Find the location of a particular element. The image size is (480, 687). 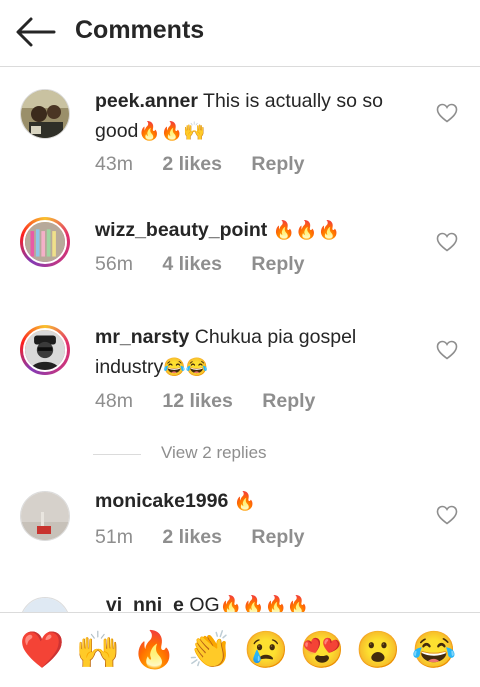

header: Comments is located at coordinates (240, 33).